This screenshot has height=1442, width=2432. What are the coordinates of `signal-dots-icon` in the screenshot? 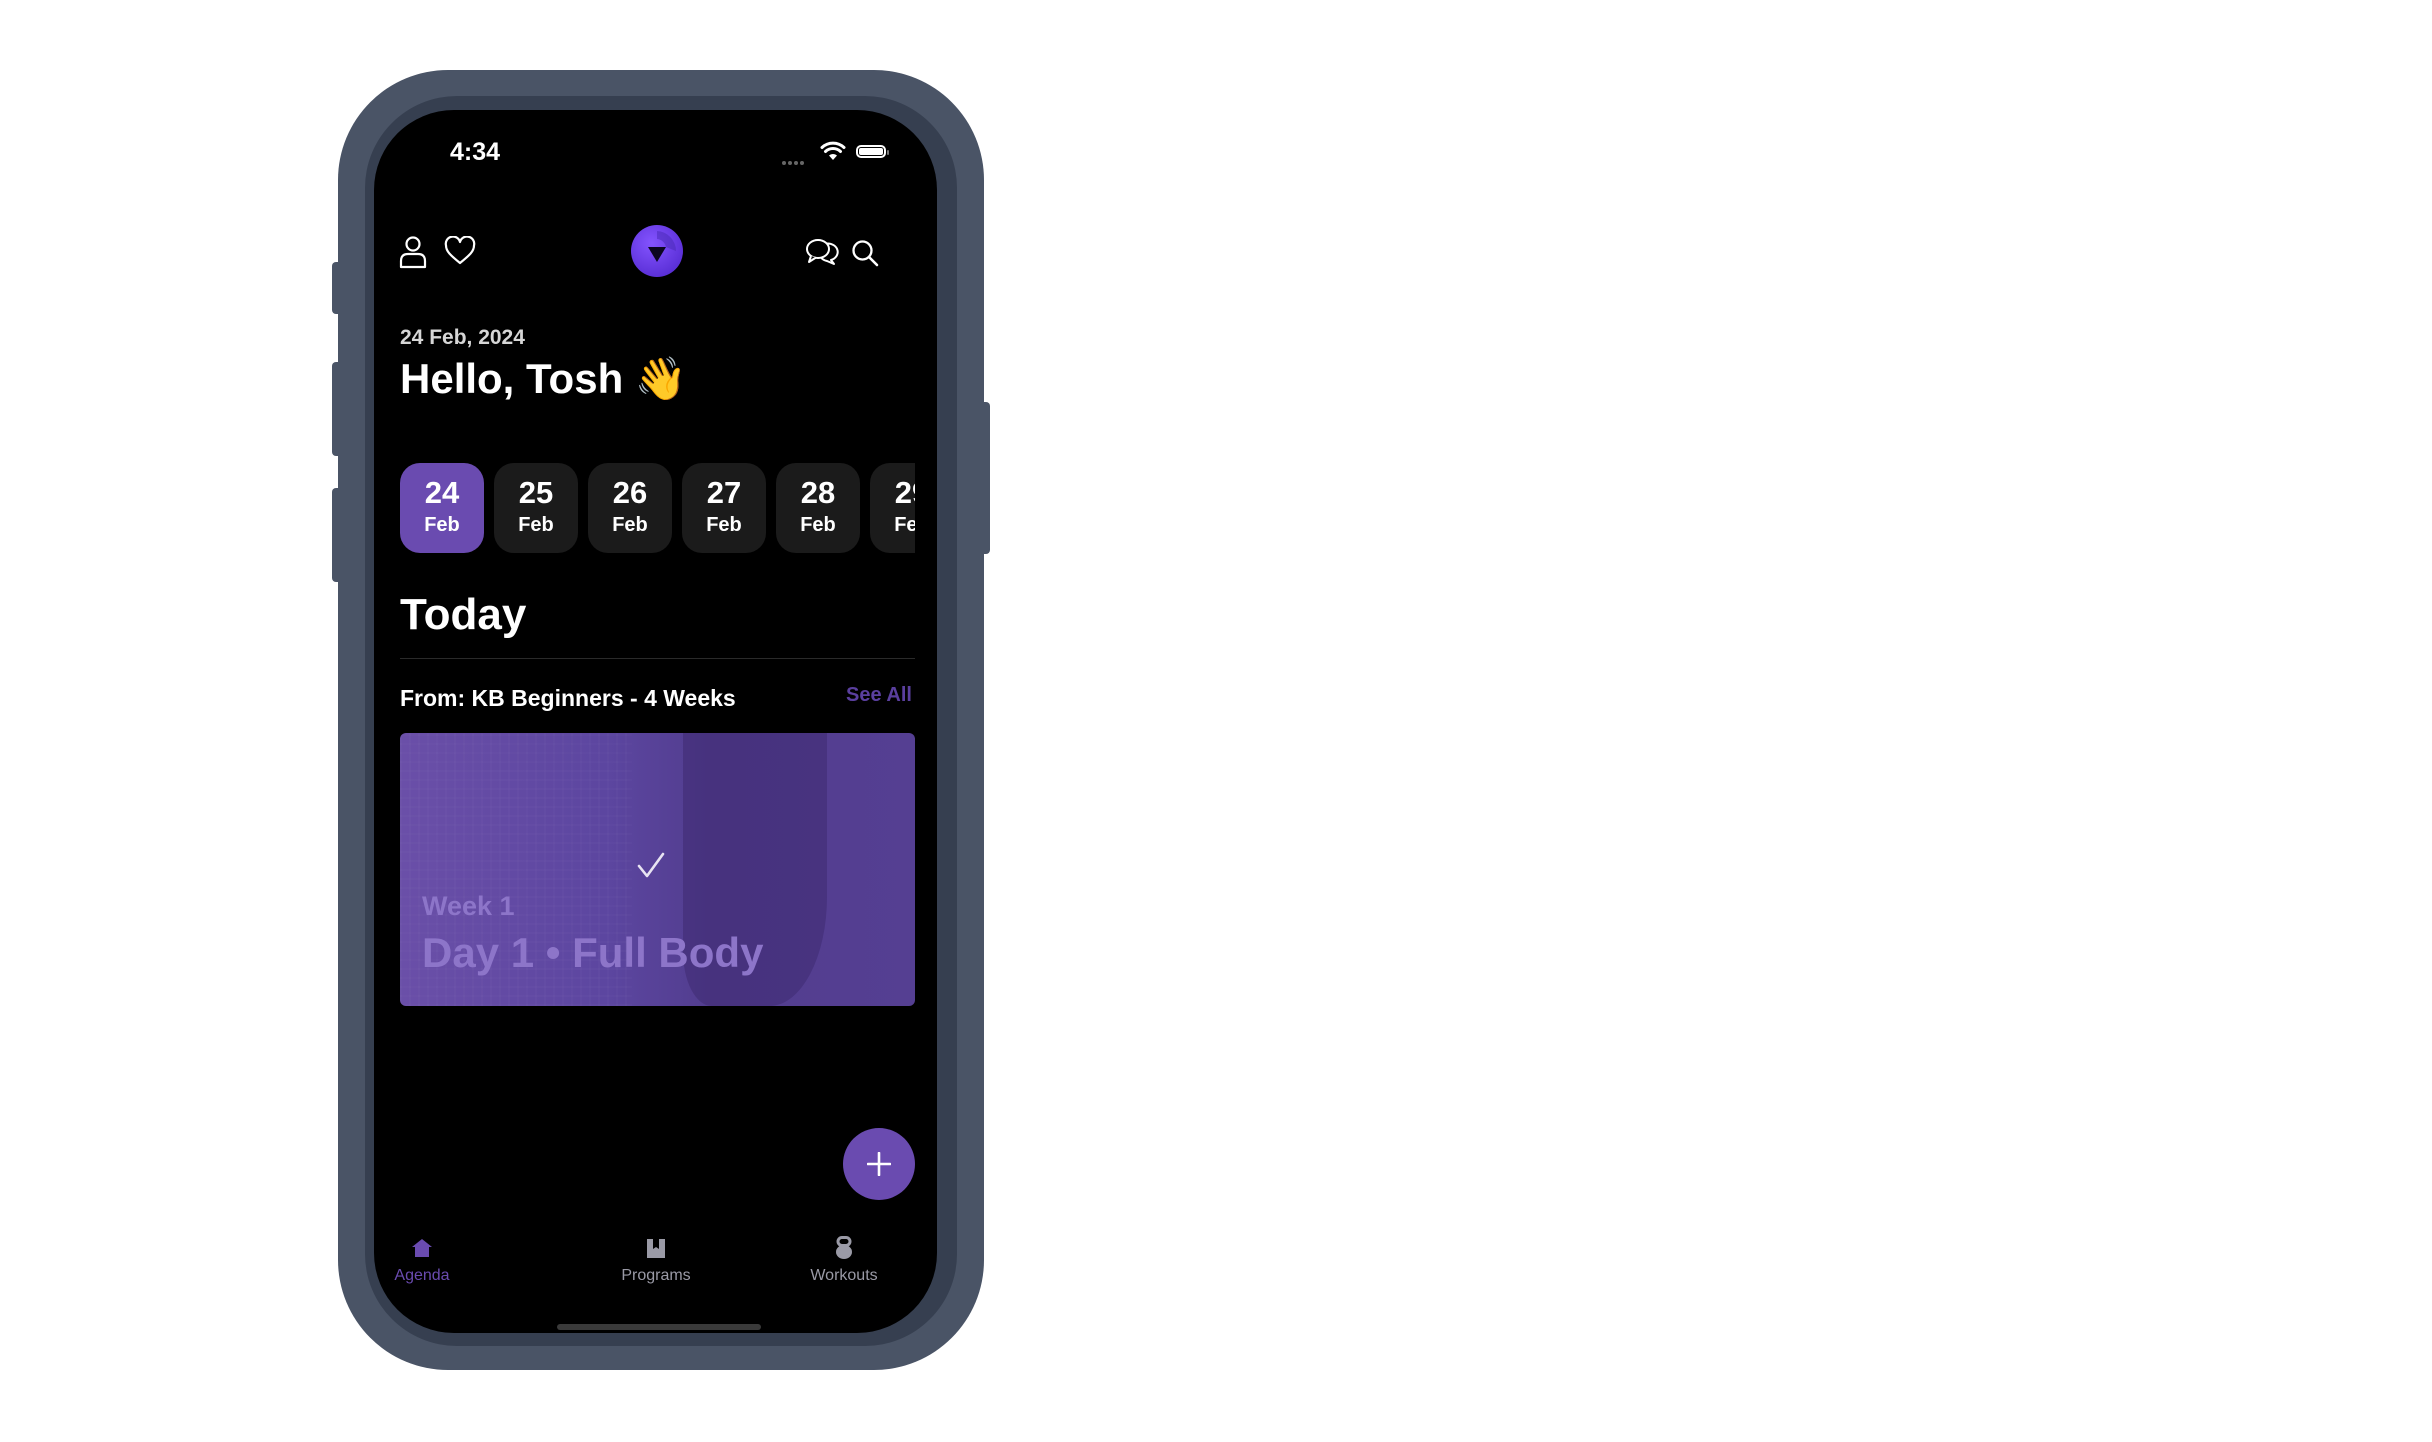 It's located at (794, 159).